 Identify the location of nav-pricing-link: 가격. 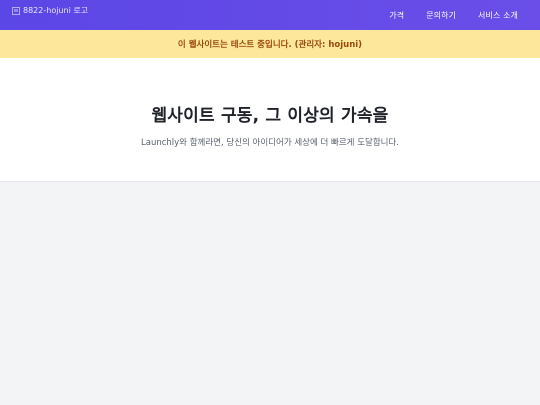
(396, 15).